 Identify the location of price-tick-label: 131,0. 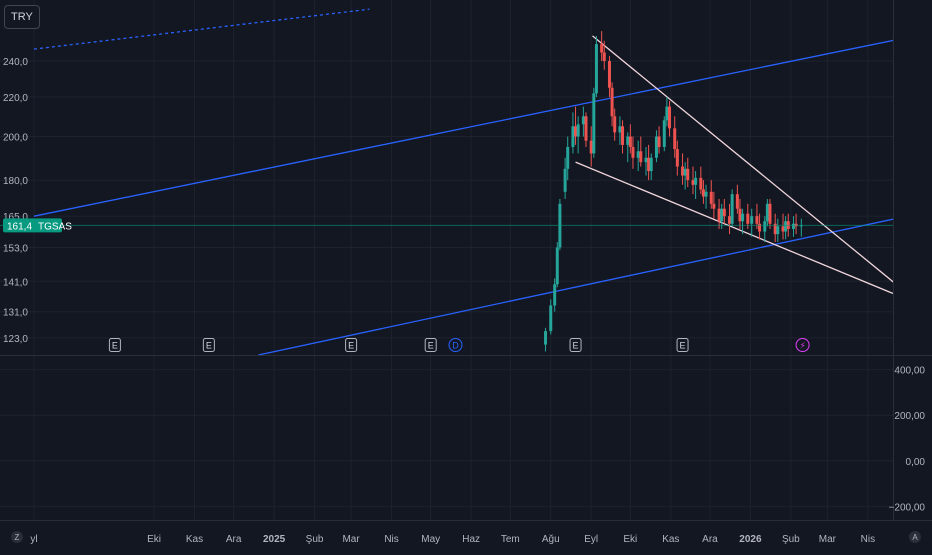
(15, 313).